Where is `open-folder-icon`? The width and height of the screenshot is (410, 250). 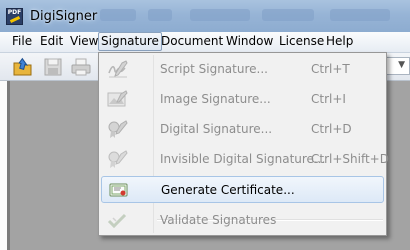
open-folder-icon is located at coordinates (23, 67).